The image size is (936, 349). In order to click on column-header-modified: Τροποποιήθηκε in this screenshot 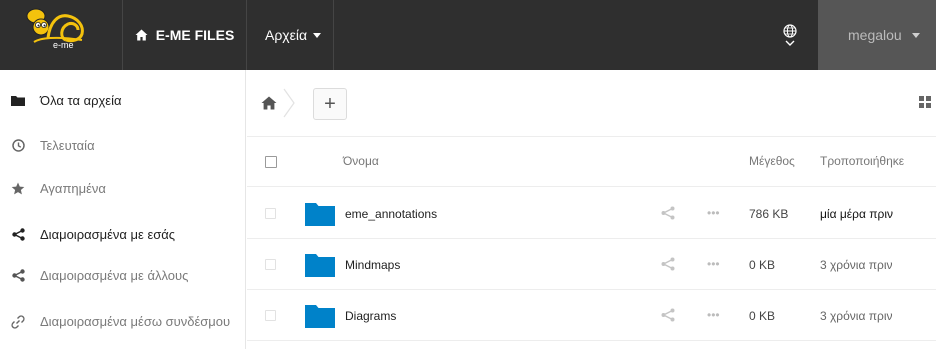, I will do `click(862, 161)`.